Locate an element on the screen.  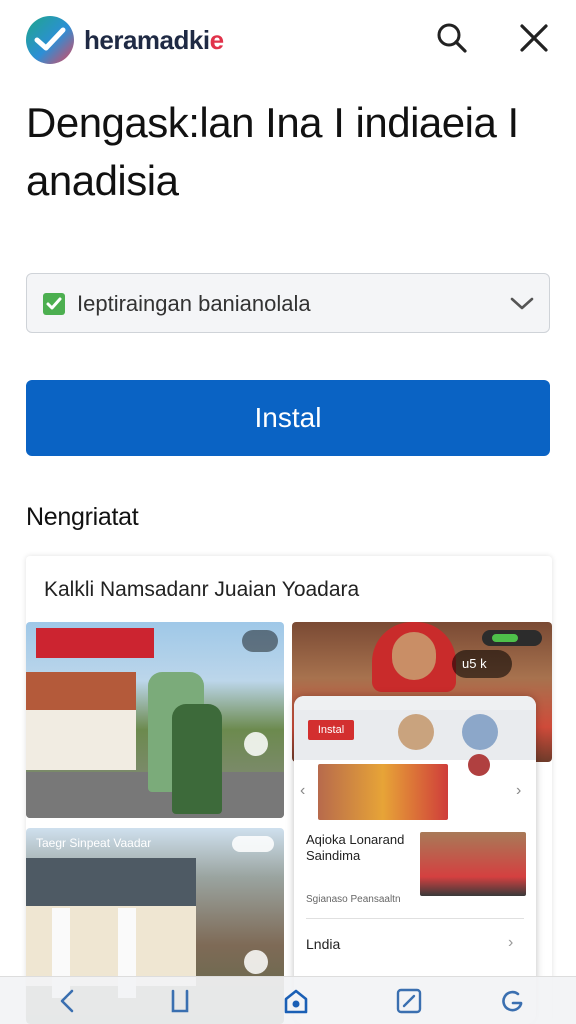
app-header: heramadkie is located at coordinates (288, 40).